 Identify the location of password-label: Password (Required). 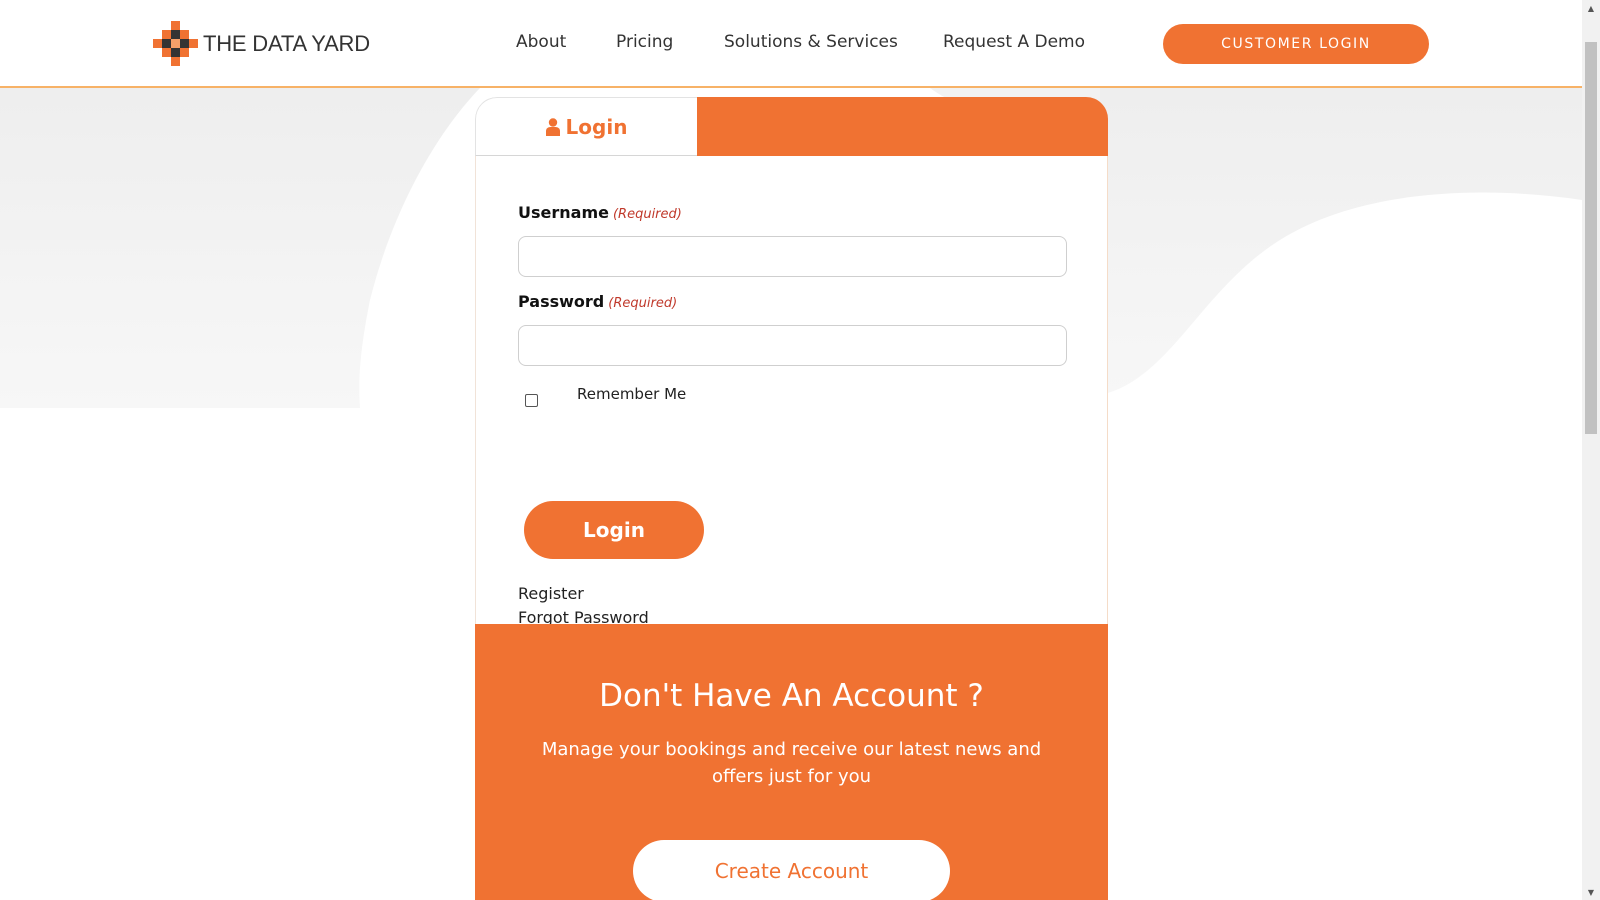
(597, 301).